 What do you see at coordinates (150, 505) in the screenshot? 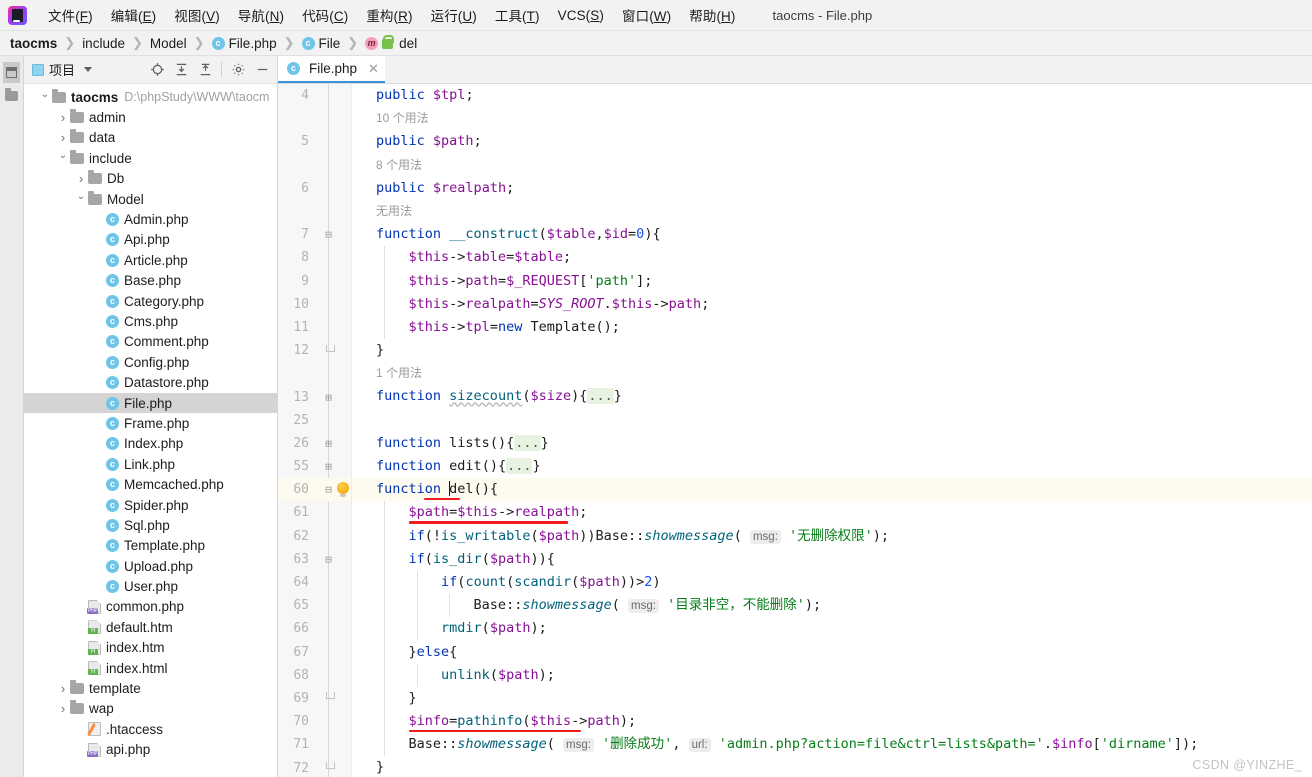
I see `tree-item-spider-php: c Spider.php` at bounding box center [150, 505].